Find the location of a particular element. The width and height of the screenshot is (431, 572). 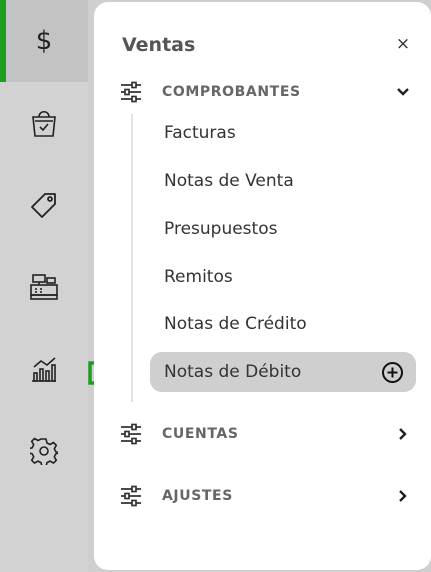

shopping-bag-icon is located at coordinates (44, 123).